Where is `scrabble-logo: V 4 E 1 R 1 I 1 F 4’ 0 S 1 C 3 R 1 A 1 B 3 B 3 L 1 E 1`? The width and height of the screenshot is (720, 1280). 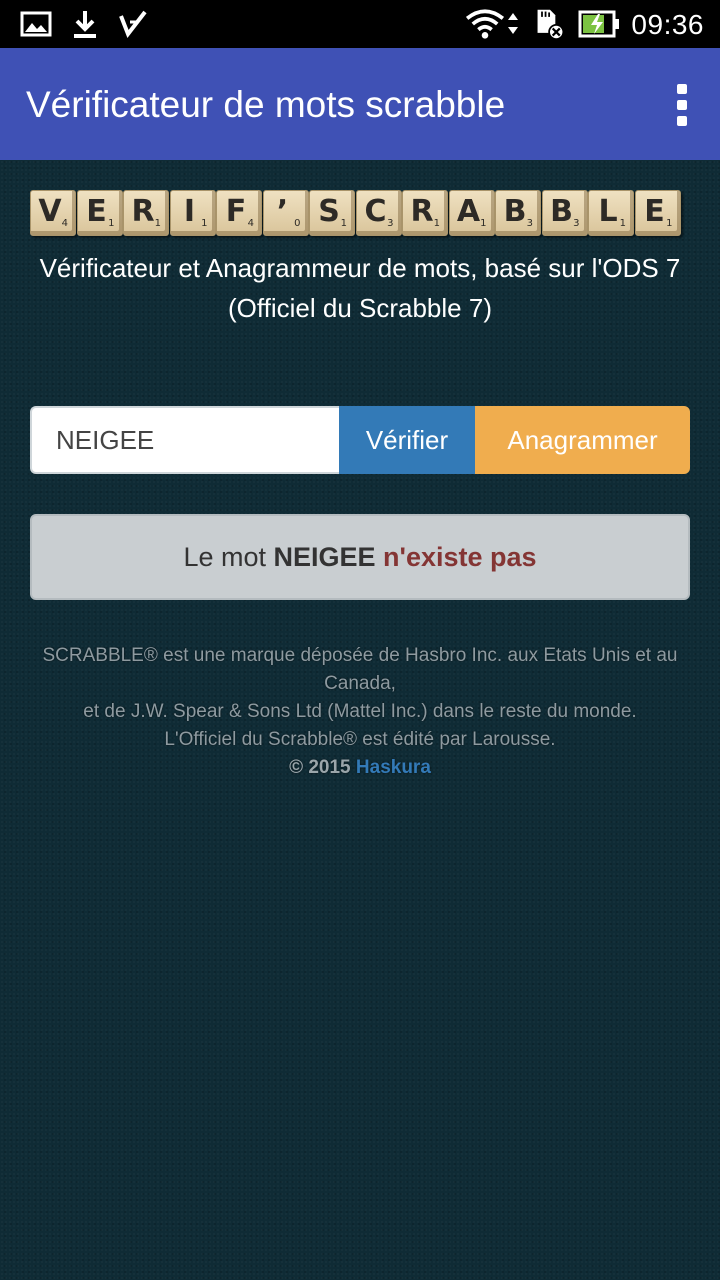
scrabble-logo: V 4 E 1 R 1 I 1 F 4’ 0 S 1 C 3 R 1 A 1 B 3 B 3 L 1 E 1 is located at coordinates (355, 214).